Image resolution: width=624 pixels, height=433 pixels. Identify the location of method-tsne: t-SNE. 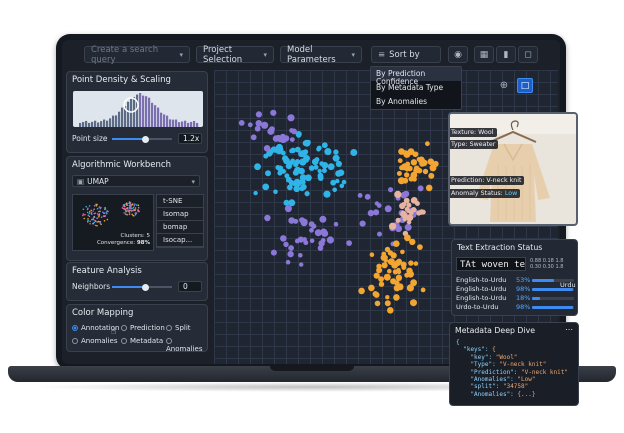
(180, 201).